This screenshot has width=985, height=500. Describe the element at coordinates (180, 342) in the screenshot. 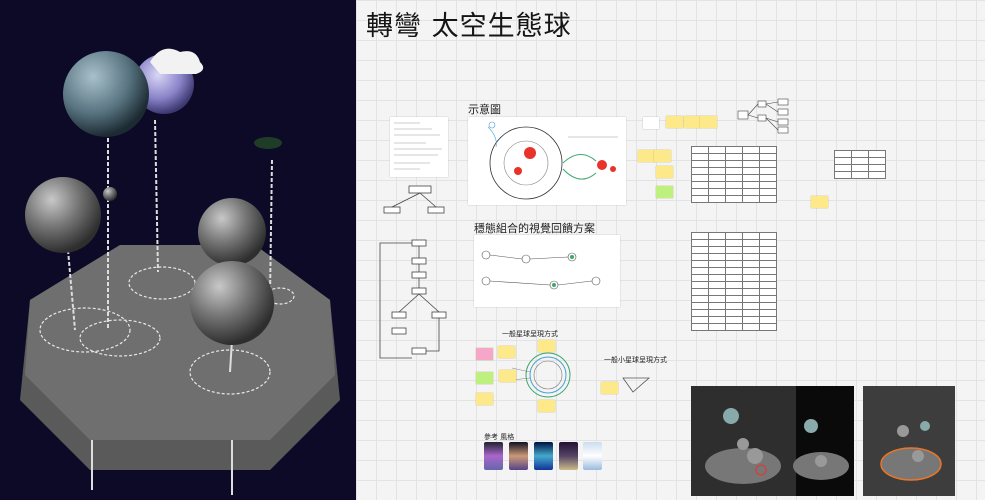

I see `platform-top` at that location.